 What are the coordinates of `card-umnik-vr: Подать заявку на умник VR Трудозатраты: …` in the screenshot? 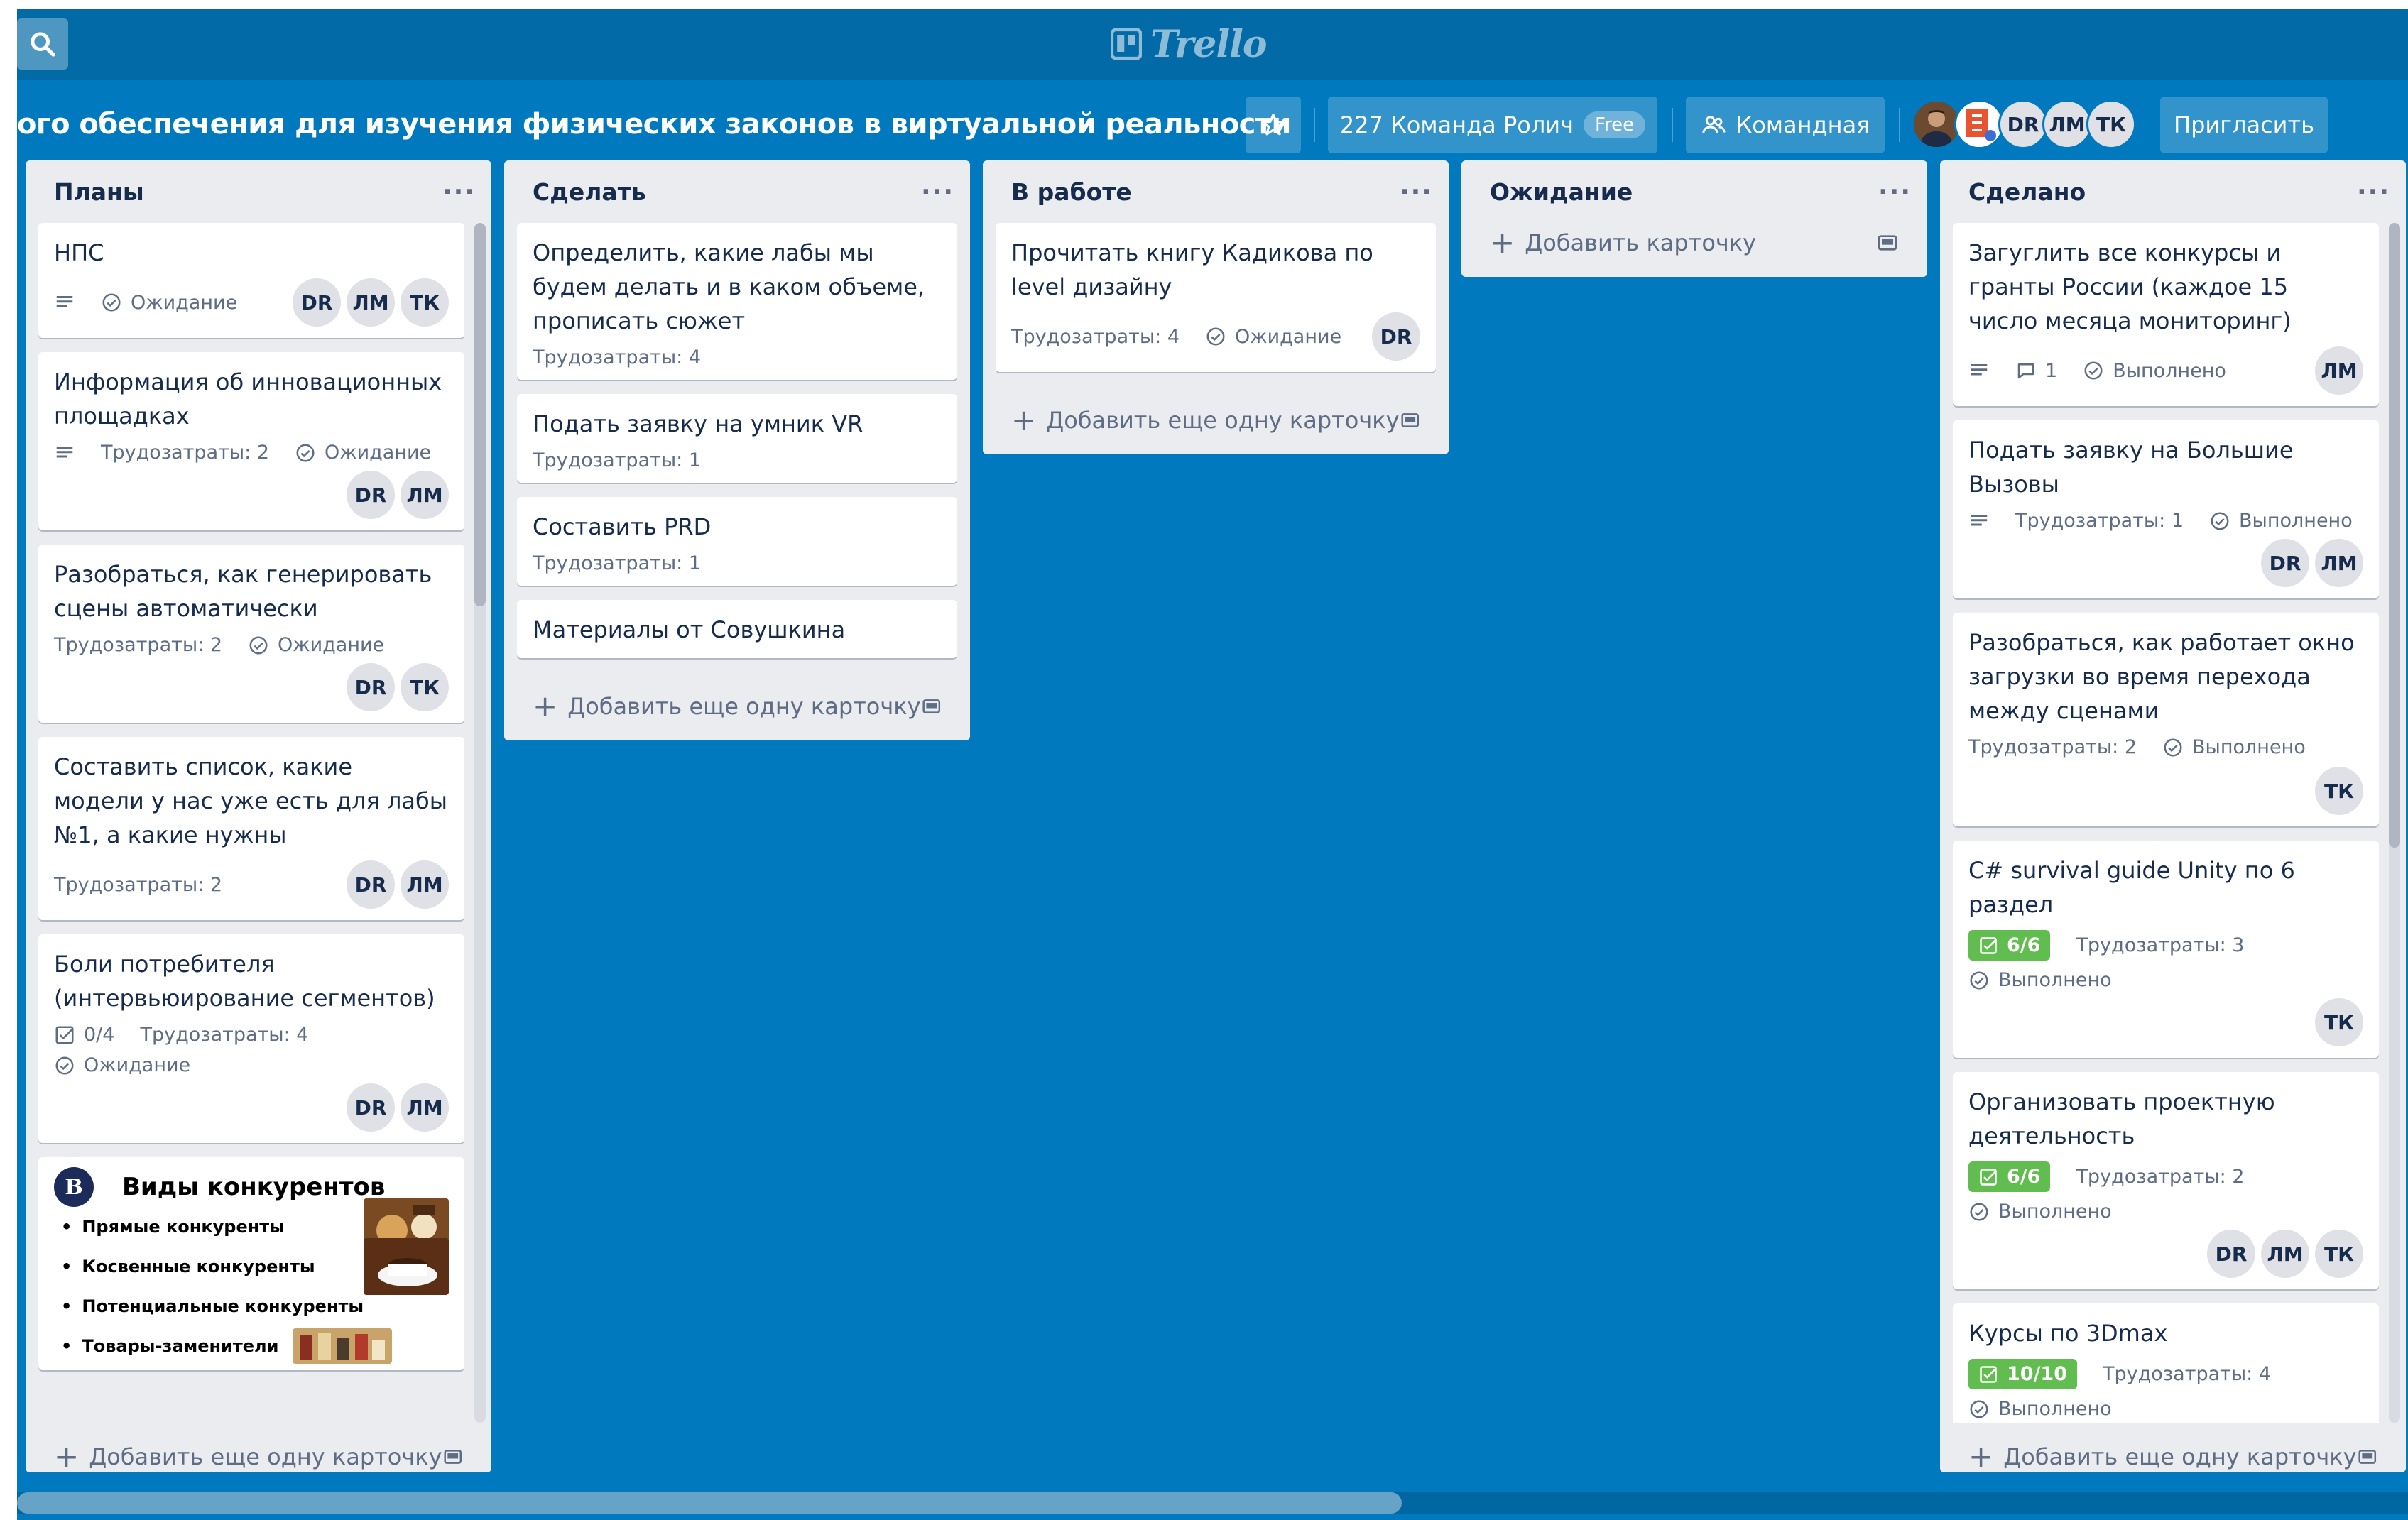 It's located at (737, 438).